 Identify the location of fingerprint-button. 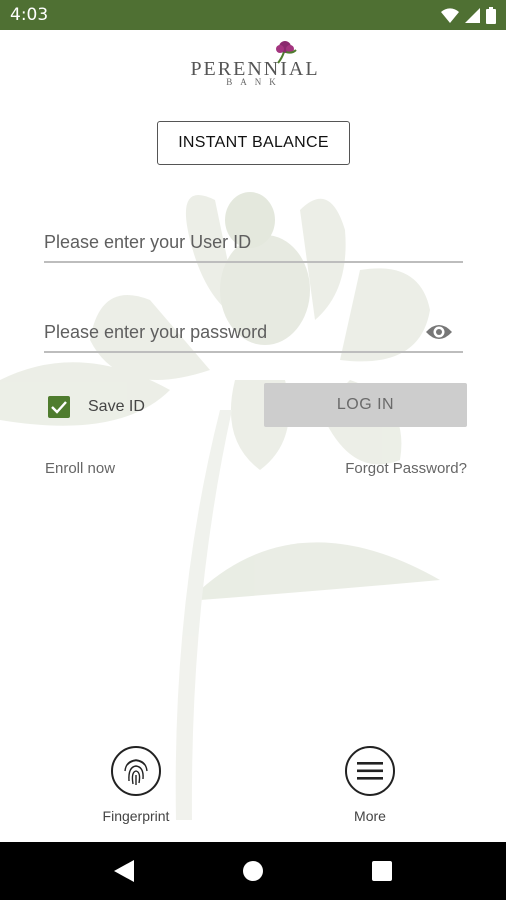
(136, 771).